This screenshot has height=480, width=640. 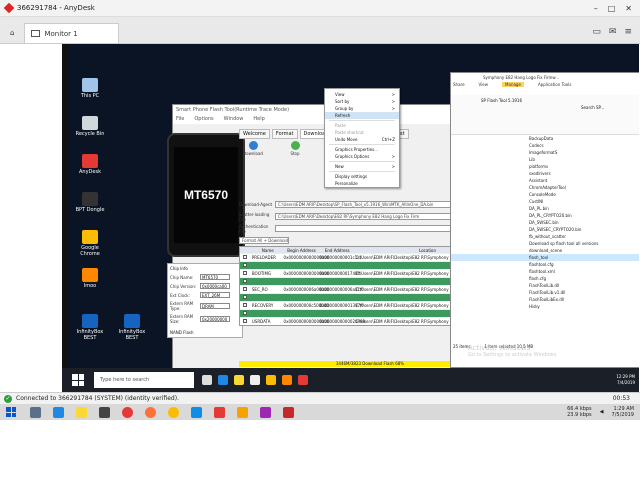 What do you see at coordinates (545, 152) in the screenshot?
I see `file-item: ImageformatS` at bounding box center [545, 152].